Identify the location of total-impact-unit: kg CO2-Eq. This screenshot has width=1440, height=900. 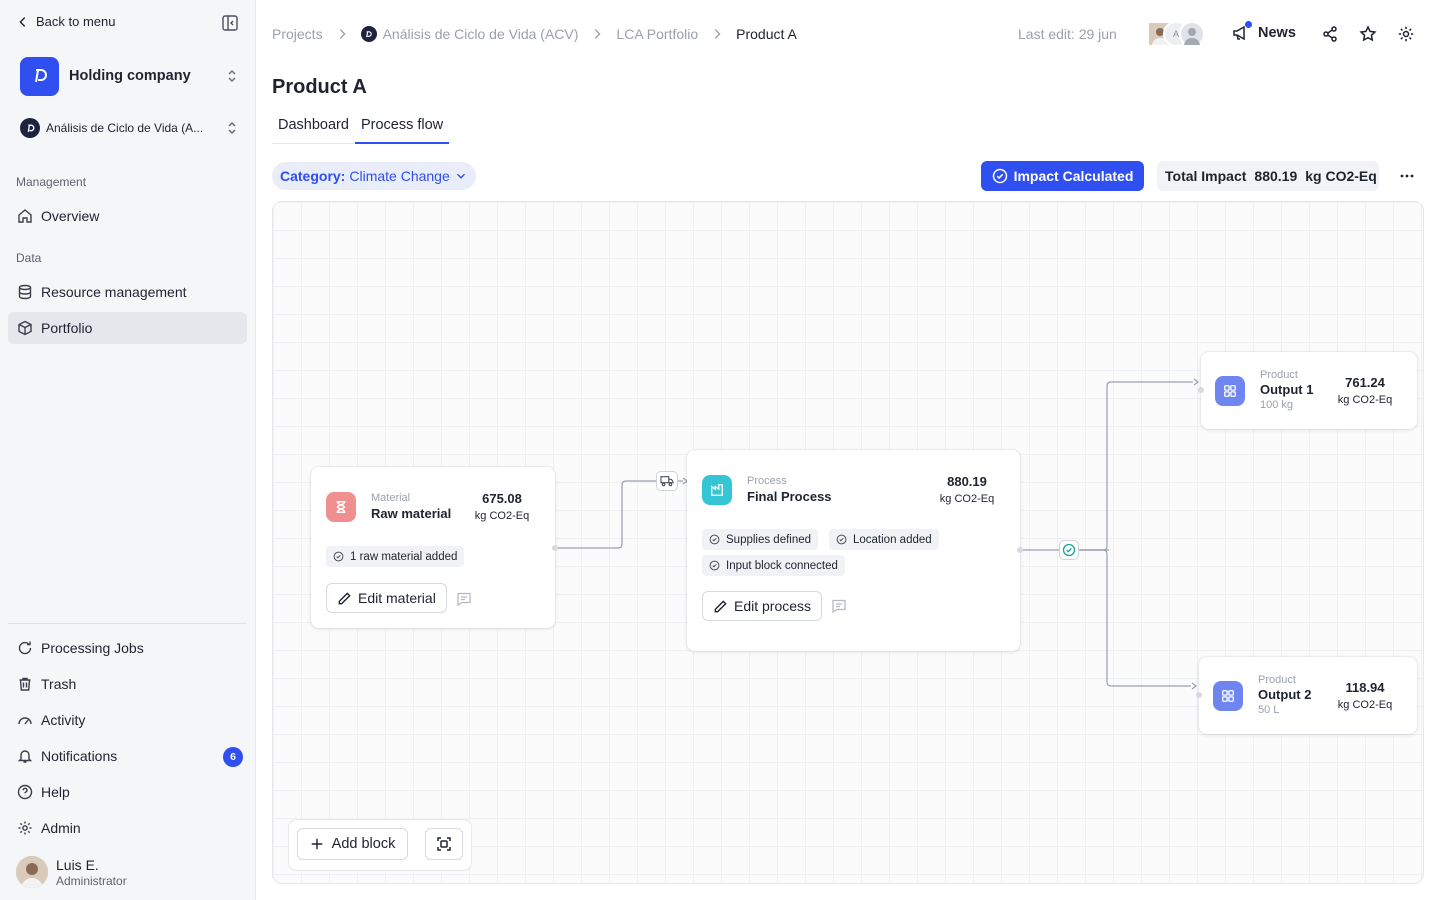
(1341, 176).